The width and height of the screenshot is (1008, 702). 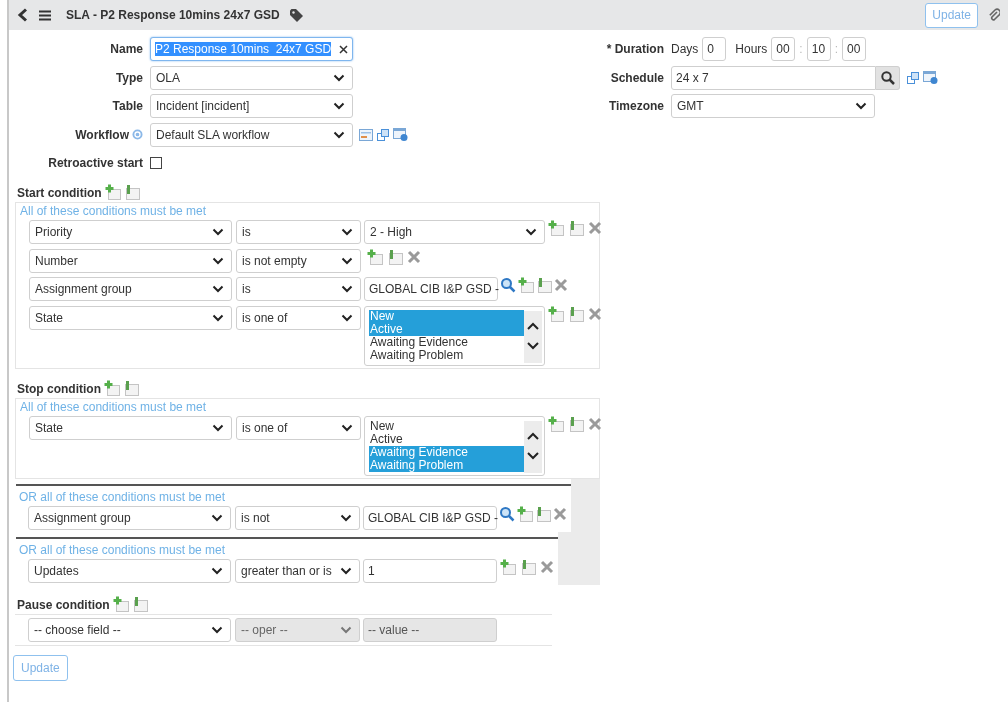 What do you see at coordinates (446, 439) in the screenshot?
I see `list-option: Active` at bounding box center [446, 439].